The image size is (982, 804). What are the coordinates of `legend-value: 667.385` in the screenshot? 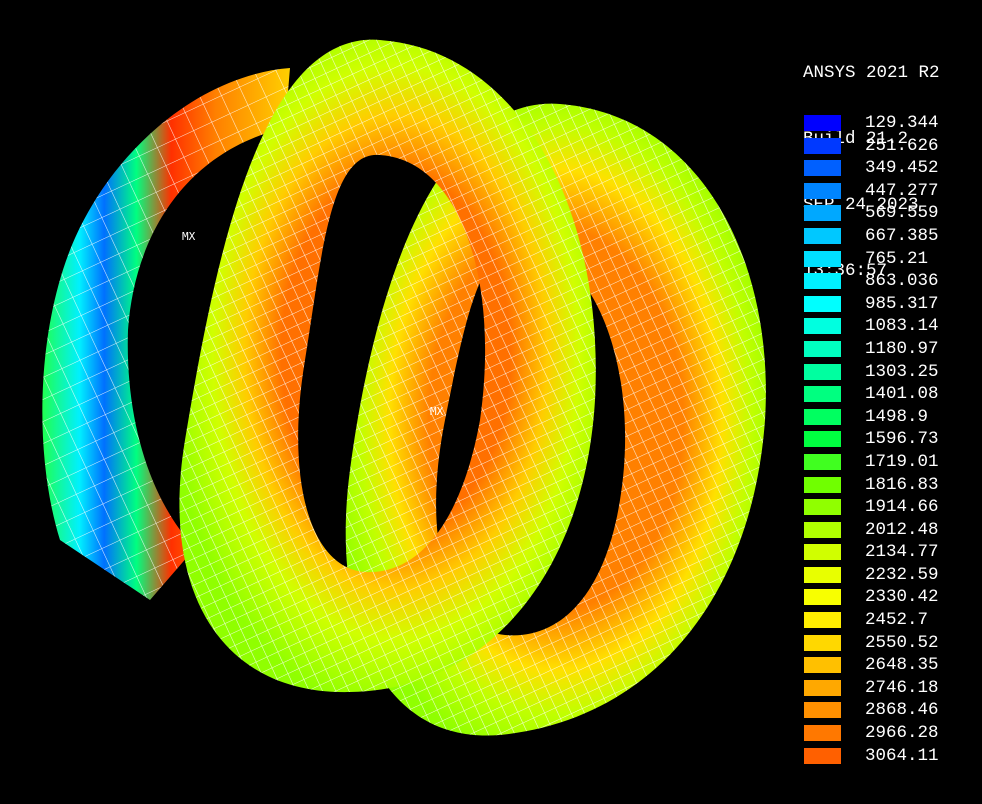 It's located at (902, 235).